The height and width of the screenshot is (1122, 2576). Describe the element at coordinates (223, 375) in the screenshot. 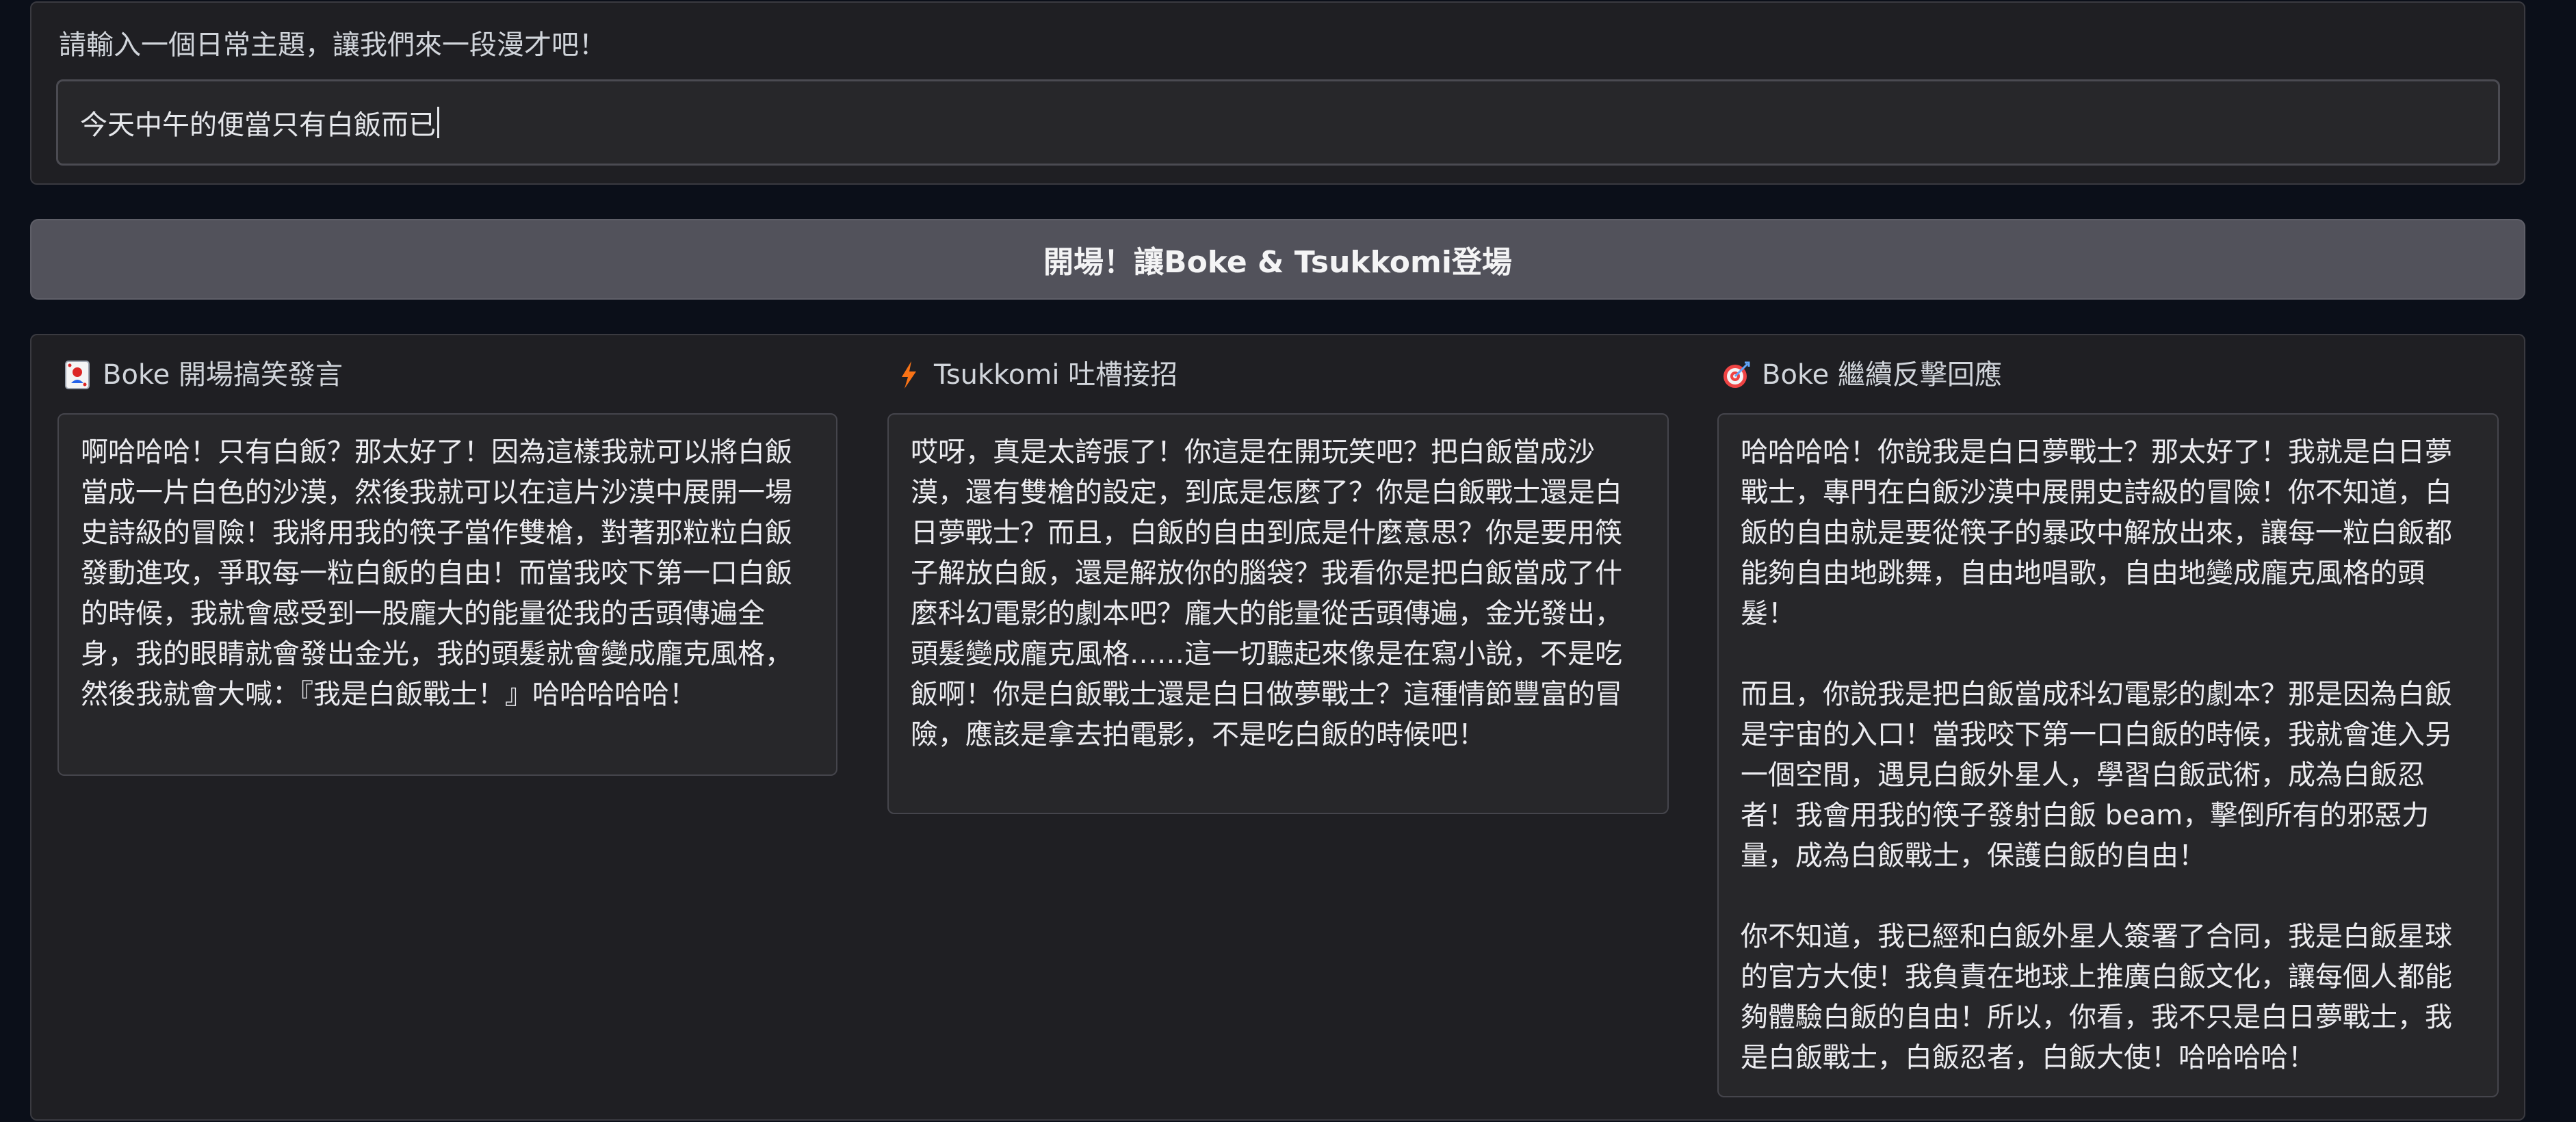

I see `column-title-text: Boke 開場搞笑發言` at that location.